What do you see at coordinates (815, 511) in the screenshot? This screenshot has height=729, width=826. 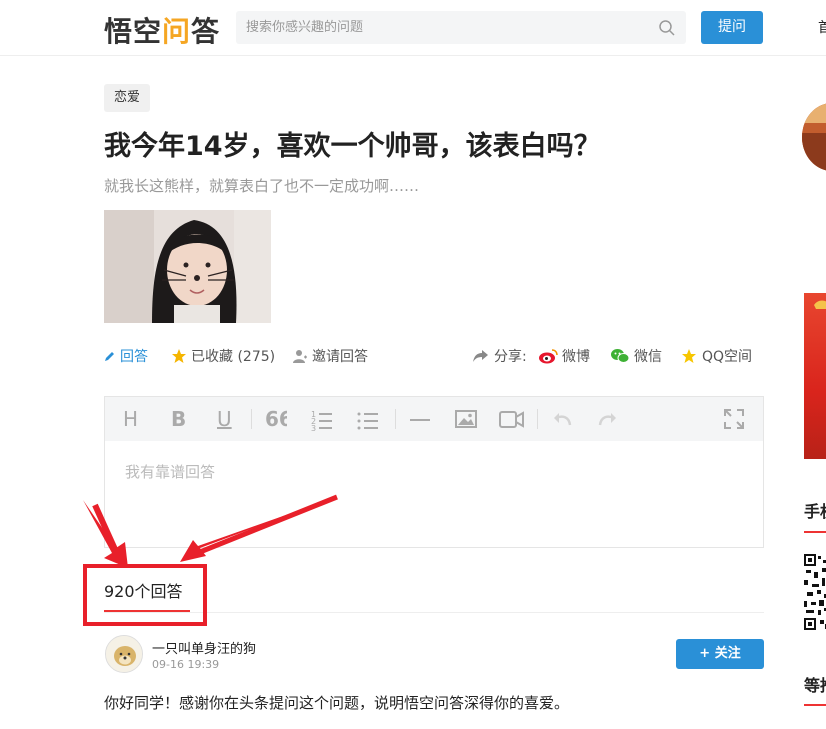 I see `sidebar-section-title: 手机` at bounding box center [815, 511].